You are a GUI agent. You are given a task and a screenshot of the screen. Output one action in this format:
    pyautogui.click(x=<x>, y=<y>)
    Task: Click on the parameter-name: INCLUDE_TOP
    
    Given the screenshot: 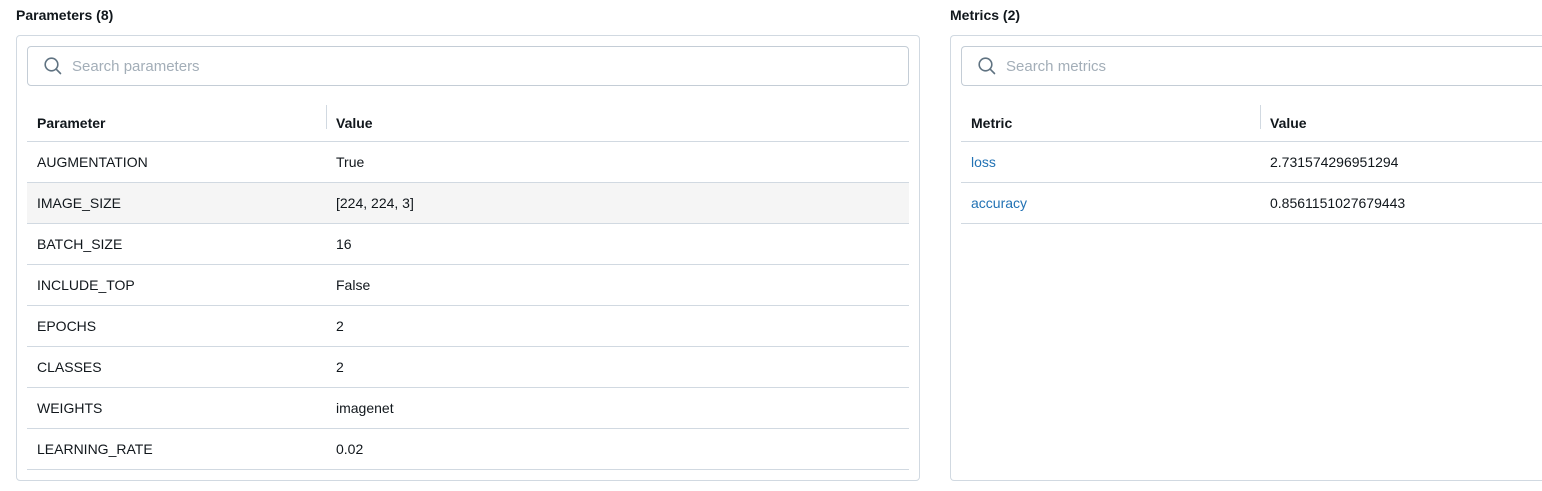 What is the action you would take?
    pyautogui.click(x=86, y=285)
    